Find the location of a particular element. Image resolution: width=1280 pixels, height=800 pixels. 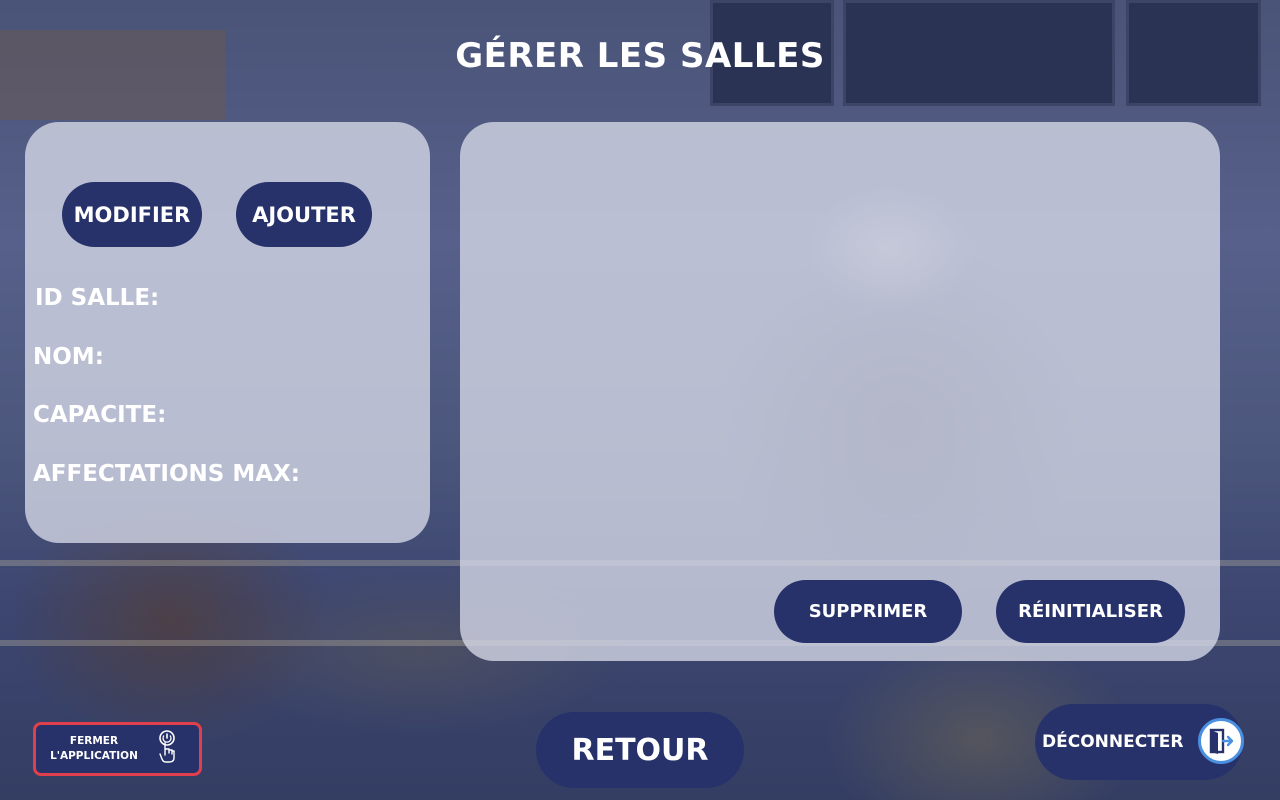

modify-button: MODIFIER is located at coordinates (132, 214).